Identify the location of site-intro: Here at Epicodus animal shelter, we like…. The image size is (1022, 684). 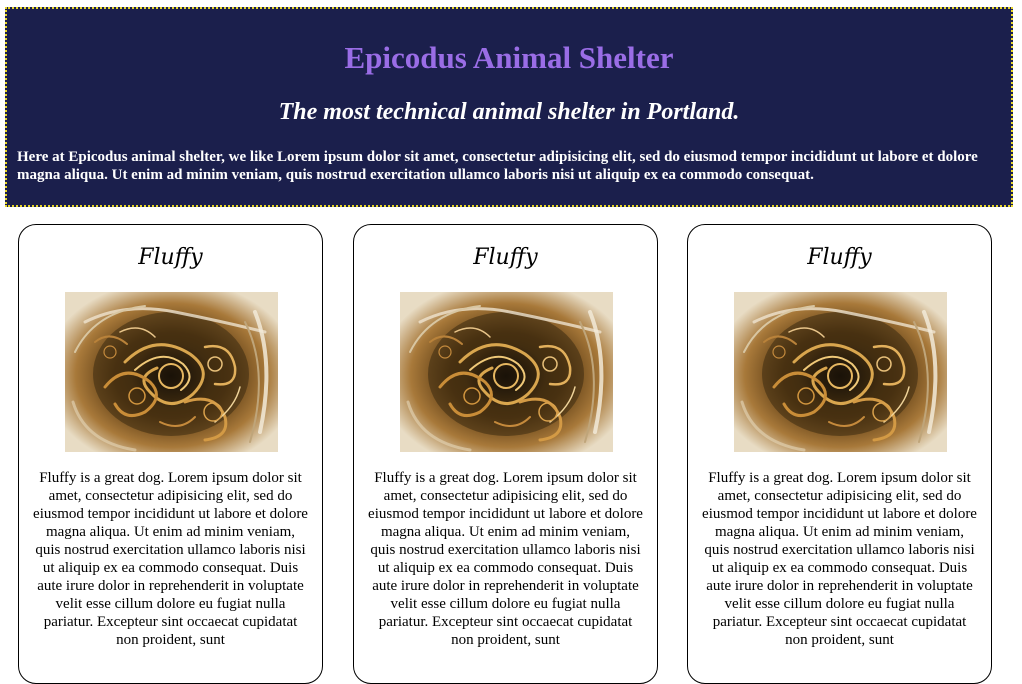
(497, 166).